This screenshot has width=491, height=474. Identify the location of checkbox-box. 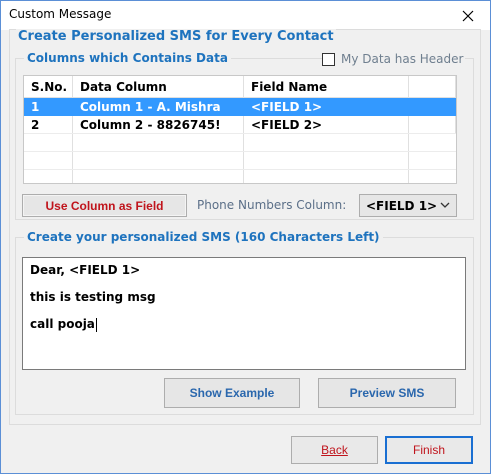
(328, 59).